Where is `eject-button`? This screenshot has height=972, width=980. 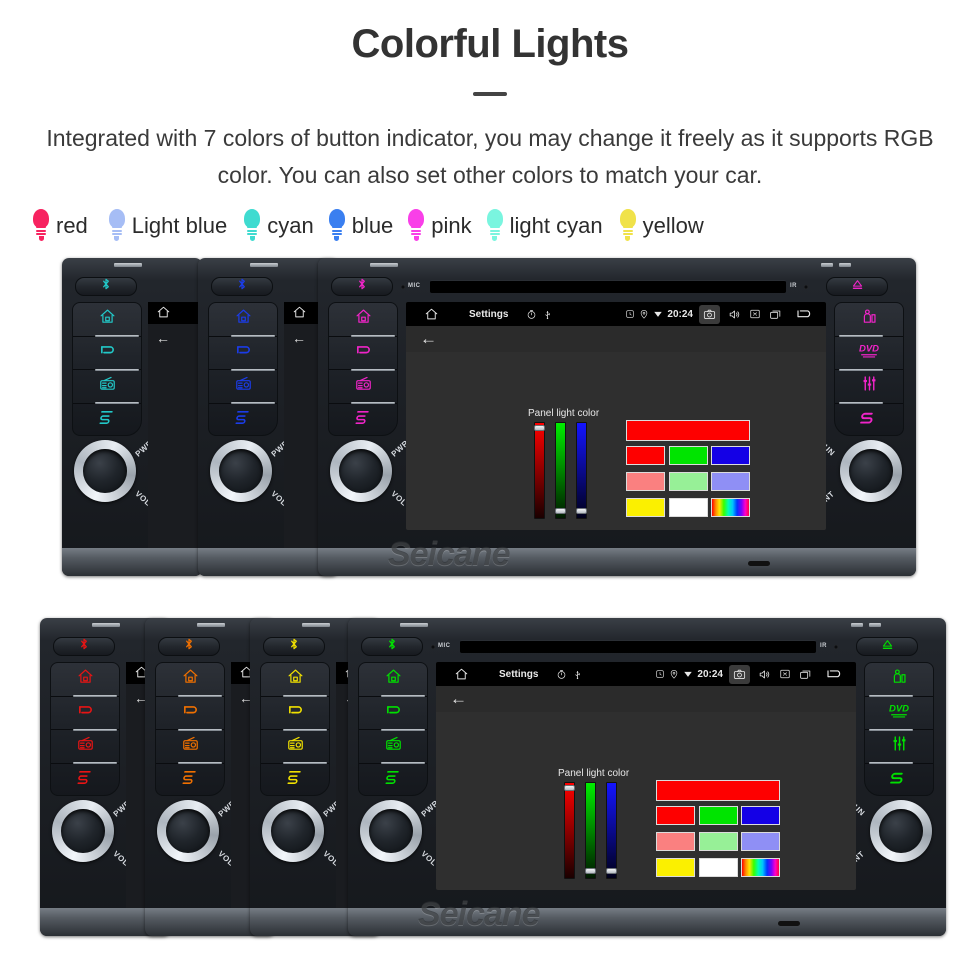 eject-button is located at coordinates (857, 286).